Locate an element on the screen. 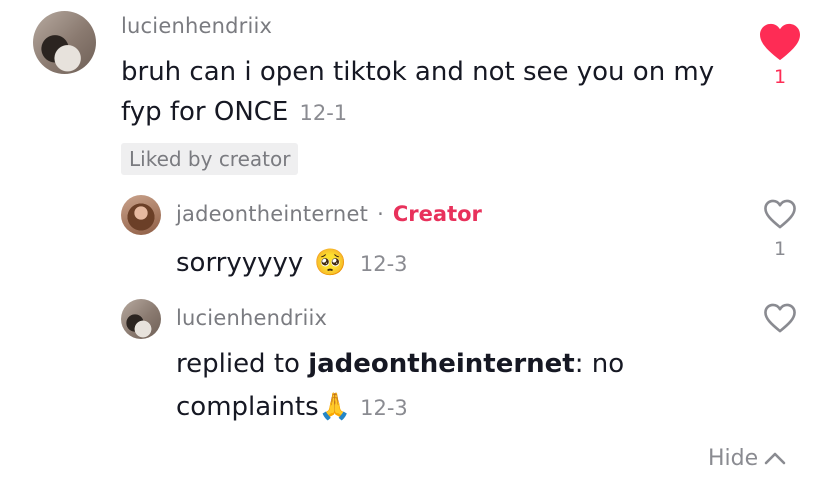  reply-text-row: complaints🙏 12-3 is located at coordinates (292, 407).